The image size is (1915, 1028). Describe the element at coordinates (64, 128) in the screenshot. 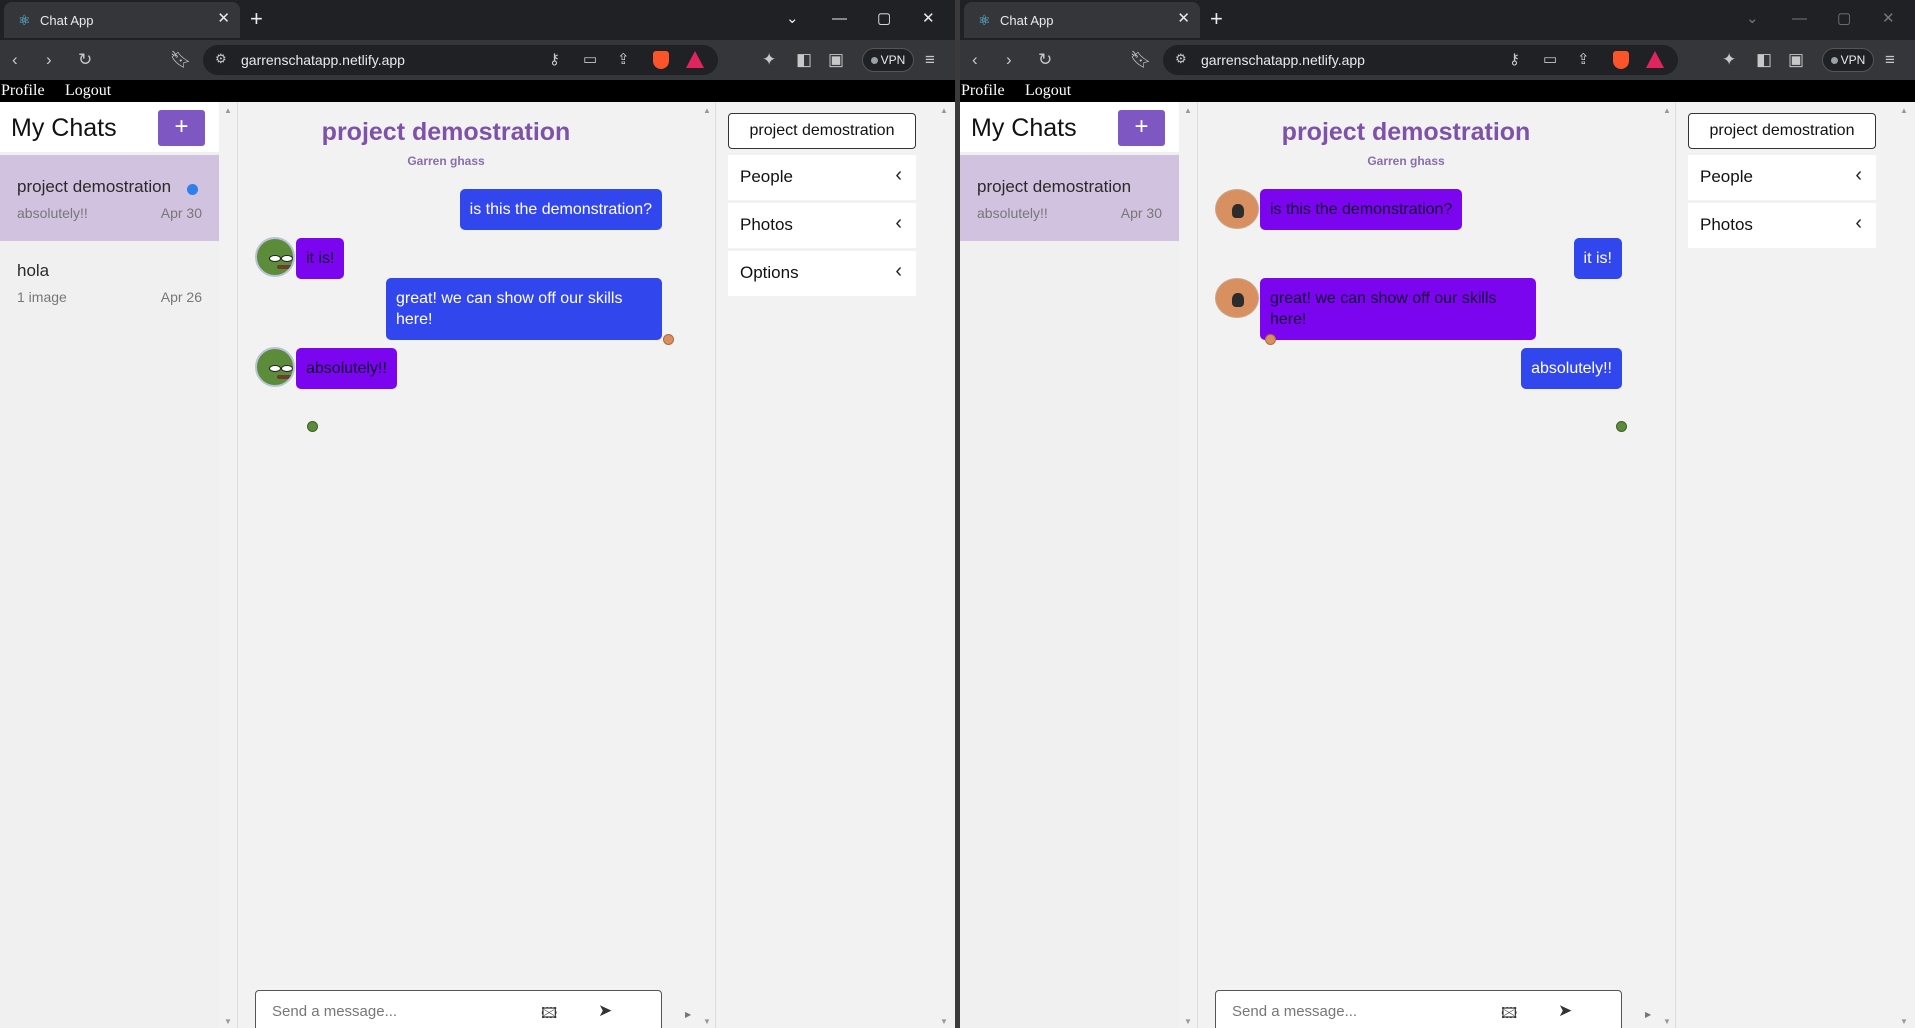

I see `my-chats-title: My Chats` at that location.